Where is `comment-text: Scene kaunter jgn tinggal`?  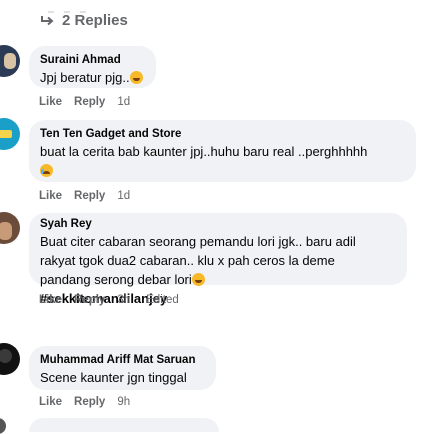 comment-text: Scene kaunter jgn tinggal is located at coordinates (113, 377).